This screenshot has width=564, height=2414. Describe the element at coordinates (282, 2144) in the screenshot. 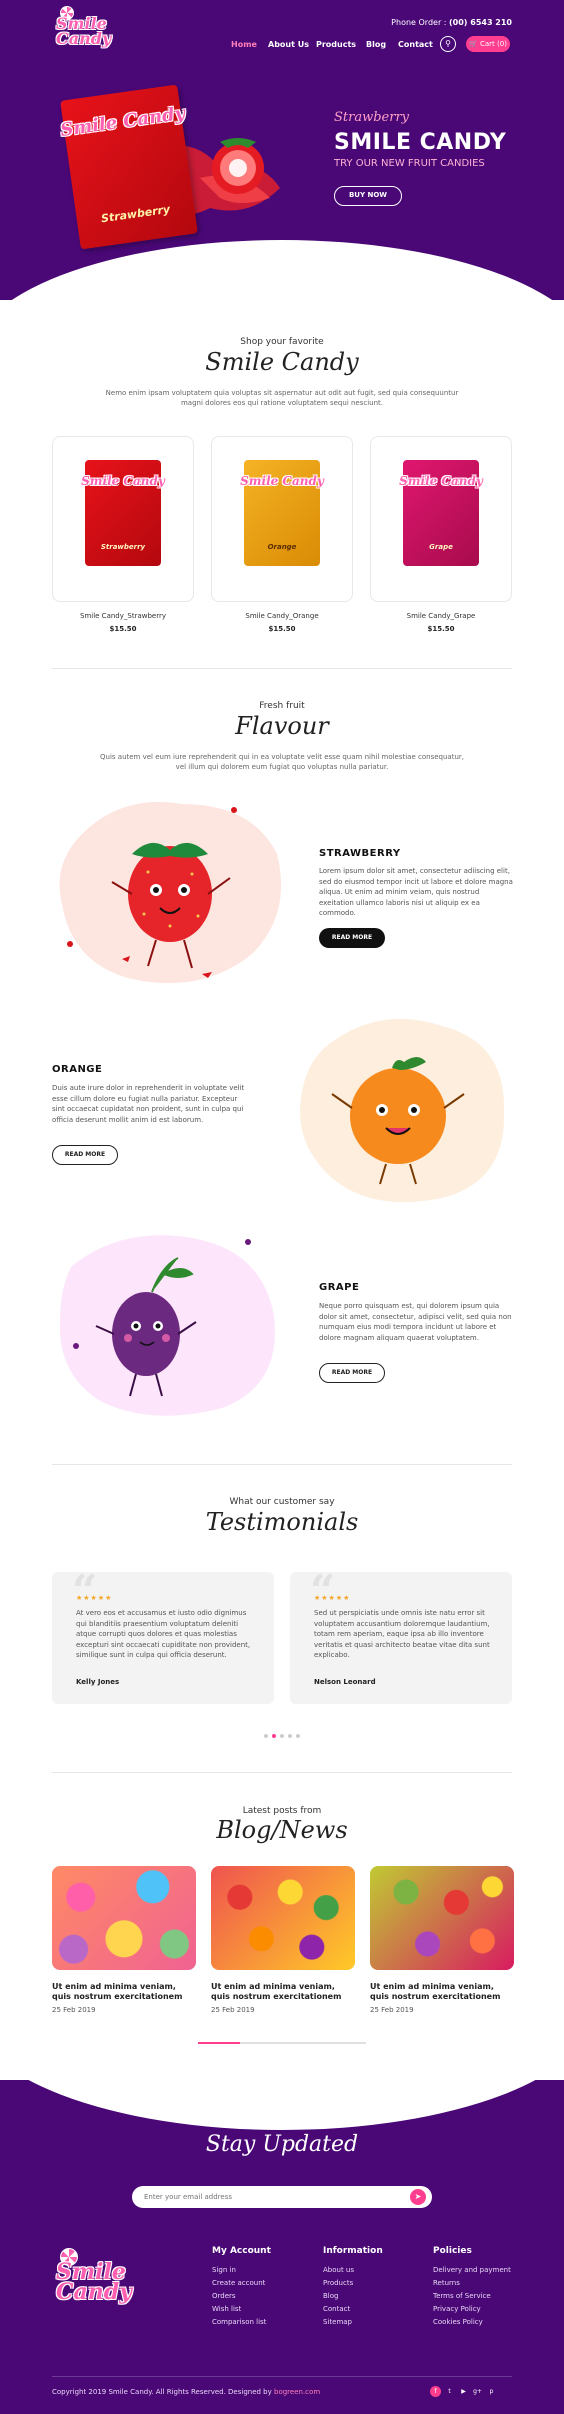

I see `newsletter-title: Stay Updated` at that location.